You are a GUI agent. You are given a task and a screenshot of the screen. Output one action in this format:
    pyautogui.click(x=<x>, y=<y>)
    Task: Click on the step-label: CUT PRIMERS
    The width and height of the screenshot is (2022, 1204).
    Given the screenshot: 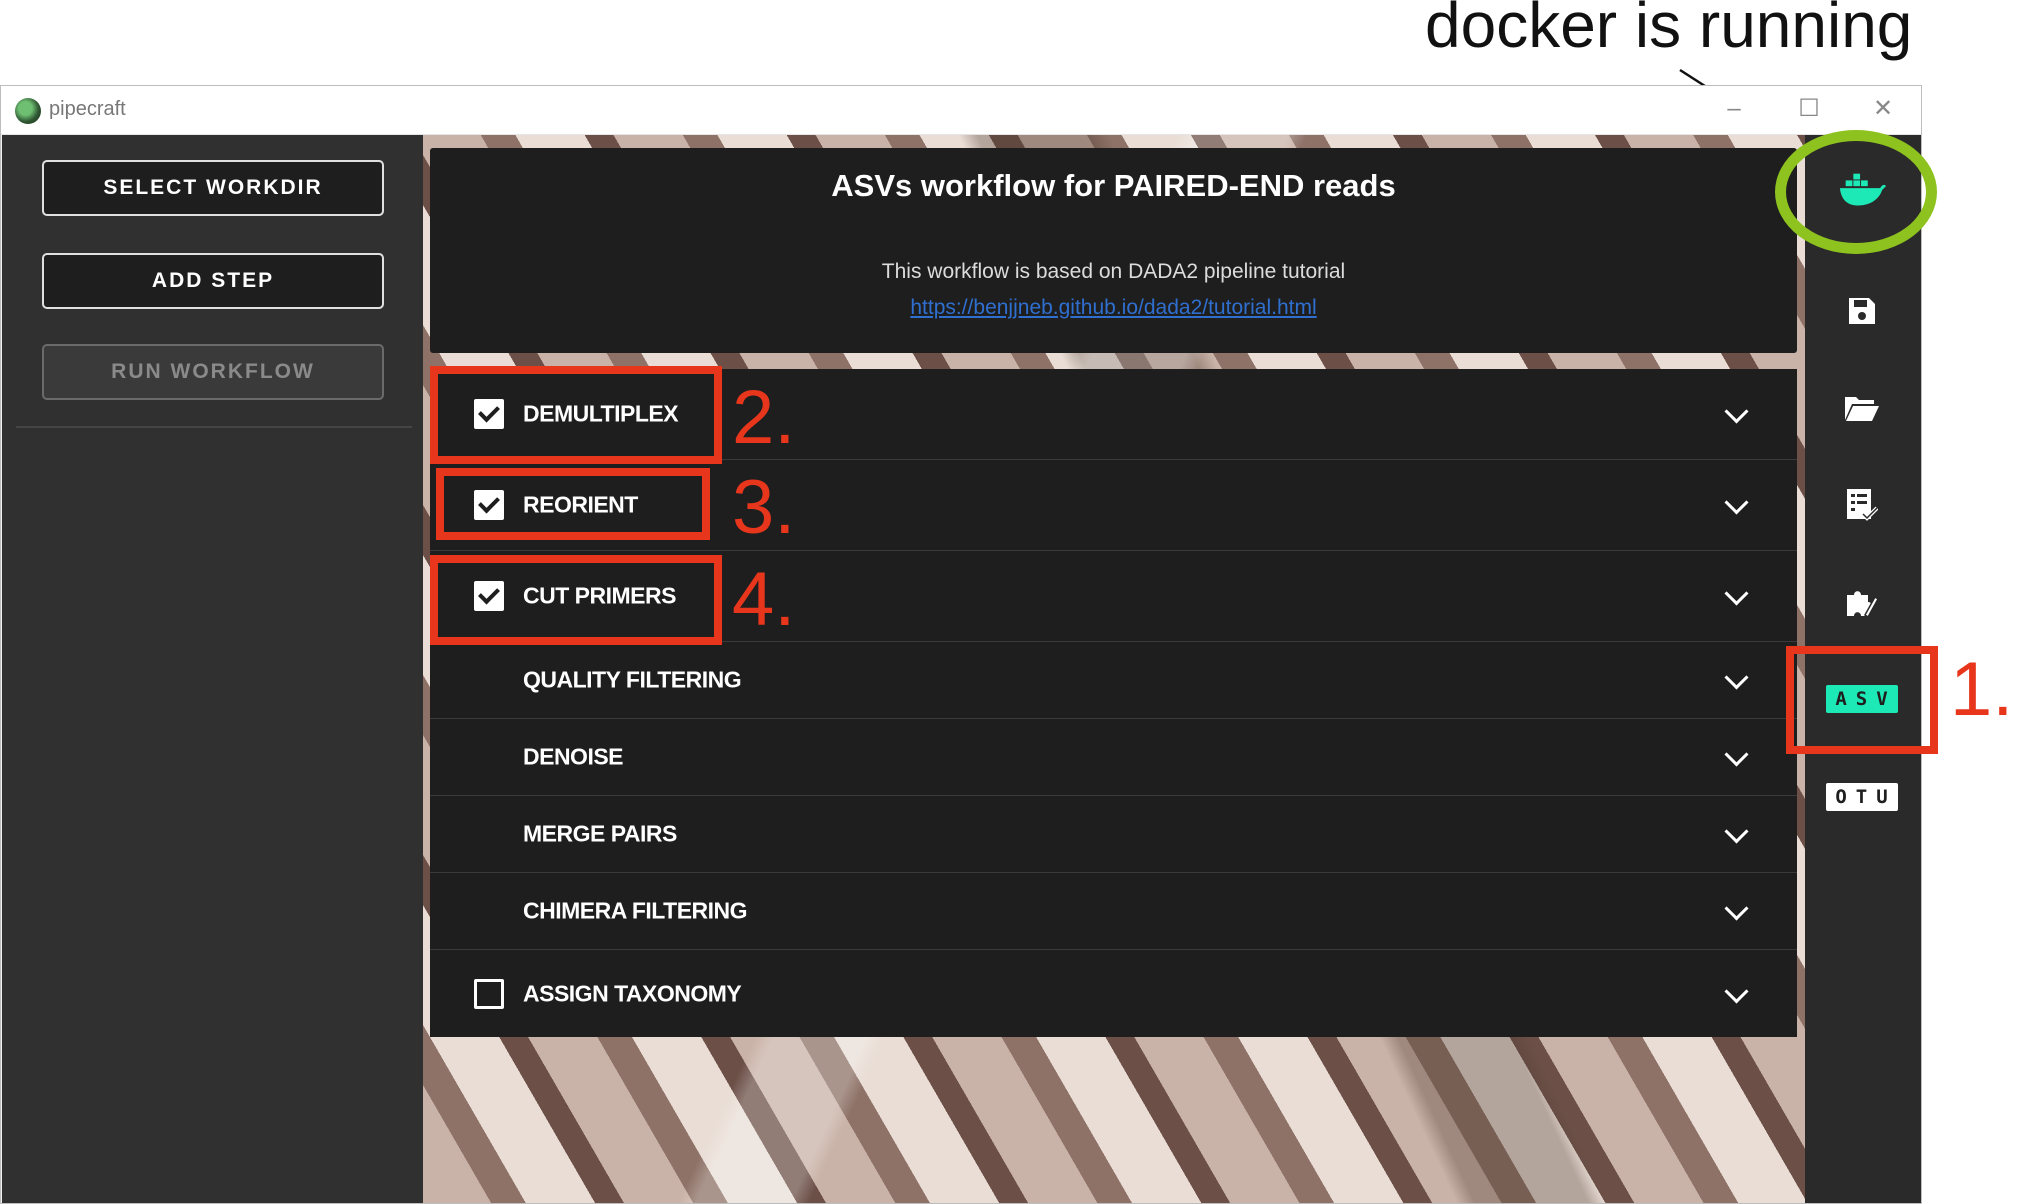 What is the action you would take?
    pyautogui.click(x=599, y=595)
    